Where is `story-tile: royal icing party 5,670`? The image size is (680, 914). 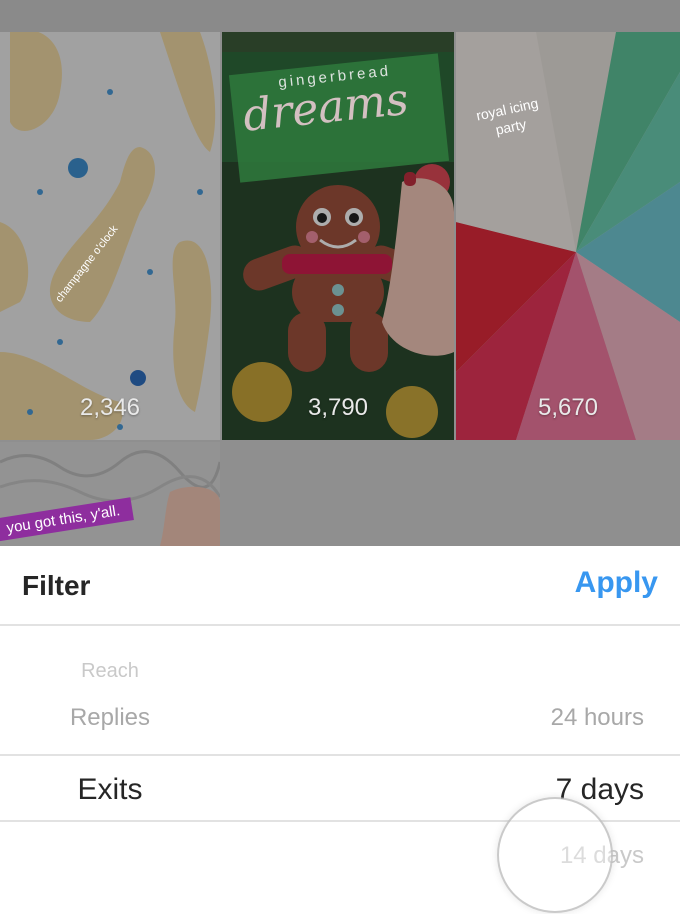
story-tile: royal icing party 5,670 is located at coordinates (568, 236).